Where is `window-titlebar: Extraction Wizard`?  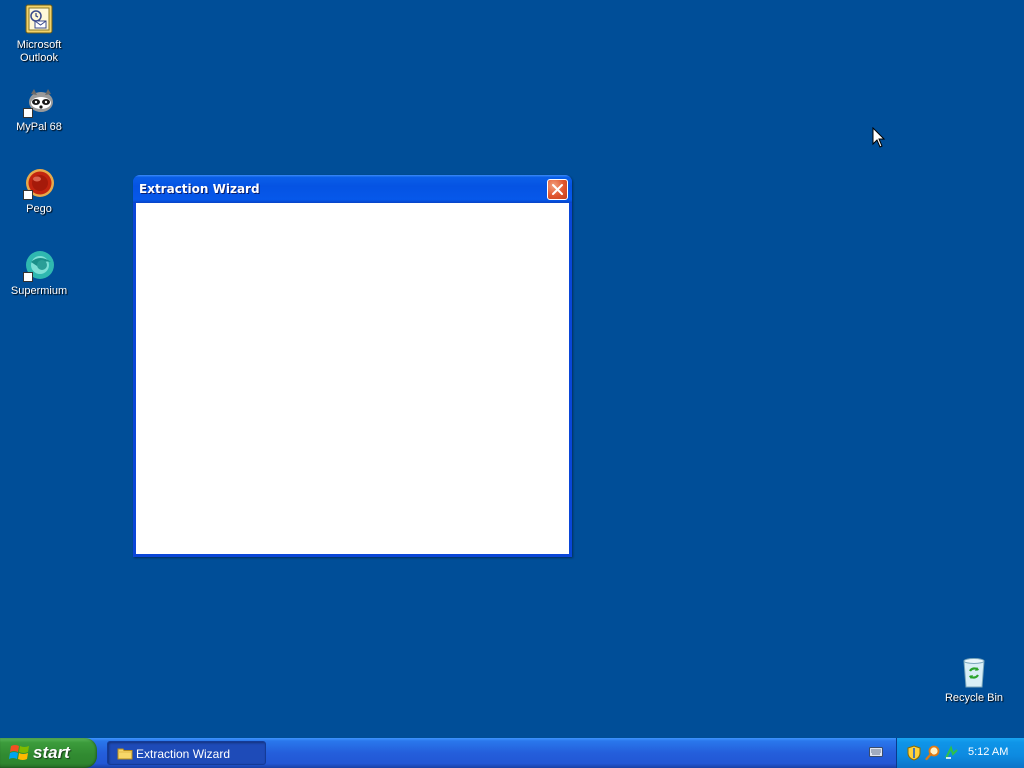 window-titlebar: Extraction Wizard is located at coordinates (352, 189).